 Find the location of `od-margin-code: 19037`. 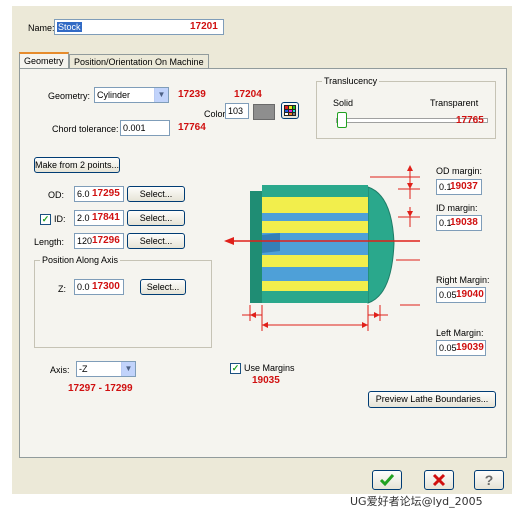

od-margin-code: 19037 is located at coordinates (464, 186).